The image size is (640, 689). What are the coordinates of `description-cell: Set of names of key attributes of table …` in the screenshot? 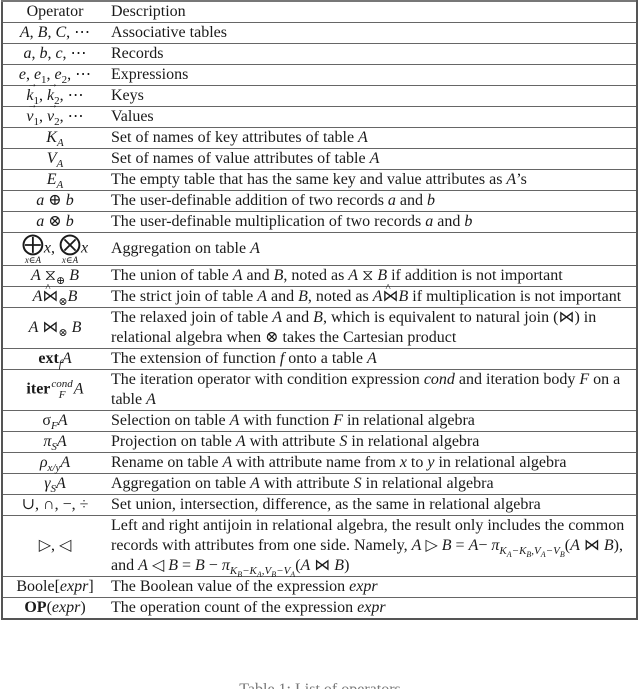 It's located at (239, 137).